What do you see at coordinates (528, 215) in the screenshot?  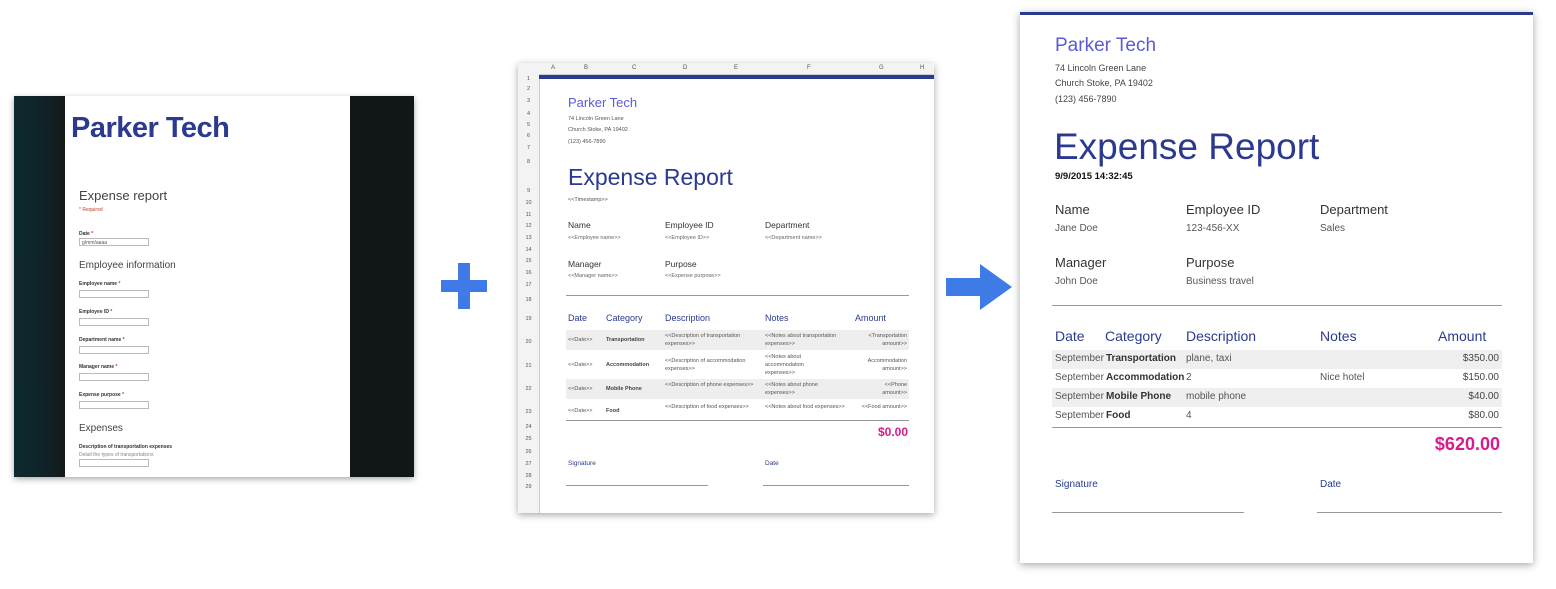 I see `row-header: 11` at bounding box center [528, 215].